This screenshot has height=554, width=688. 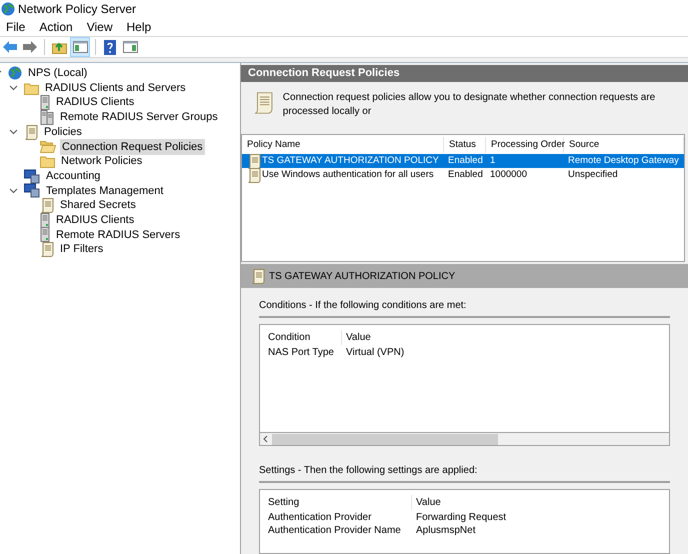 What do you see at coordinates (460, 518) in the screenshot?
I see `list-cell-text: Forwarding Request` at bounding box center [460, 518].